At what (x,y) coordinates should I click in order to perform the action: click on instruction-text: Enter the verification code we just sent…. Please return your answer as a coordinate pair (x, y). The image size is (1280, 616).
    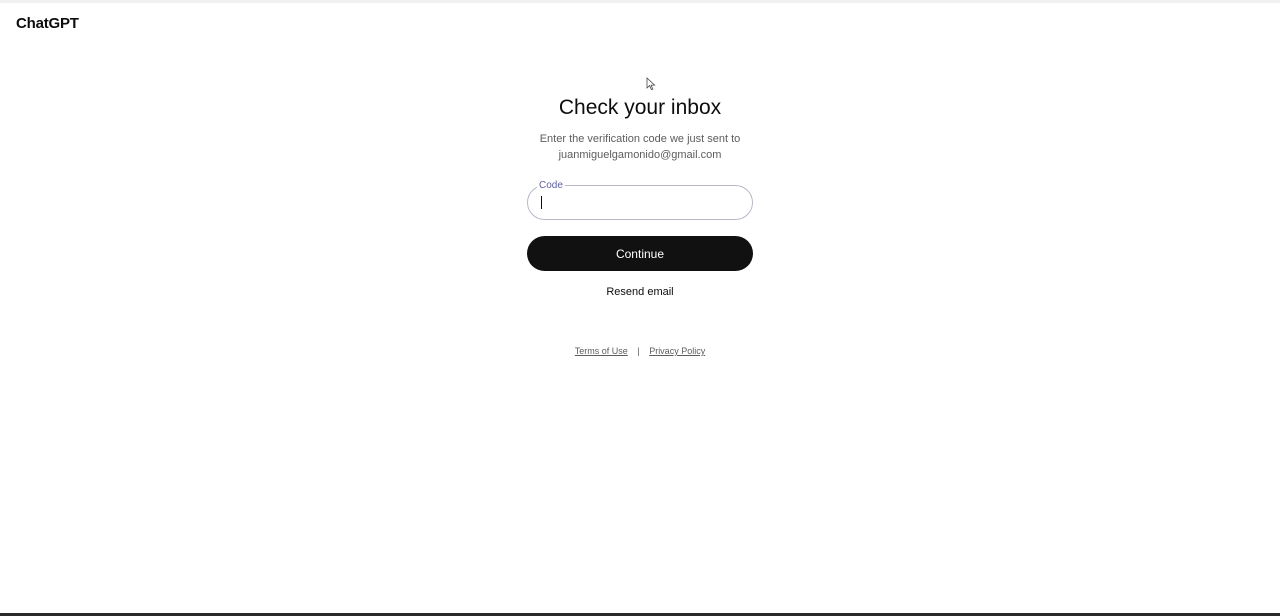
    Looking at the image, I should click on (640, 147).